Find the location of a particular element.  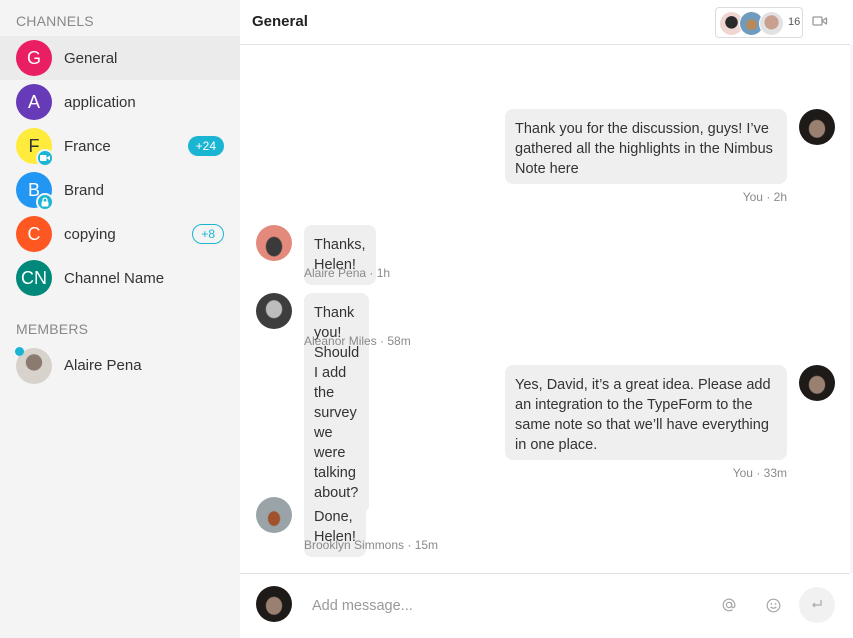

channel-item-general: G General is located at coordinates (120, 58).